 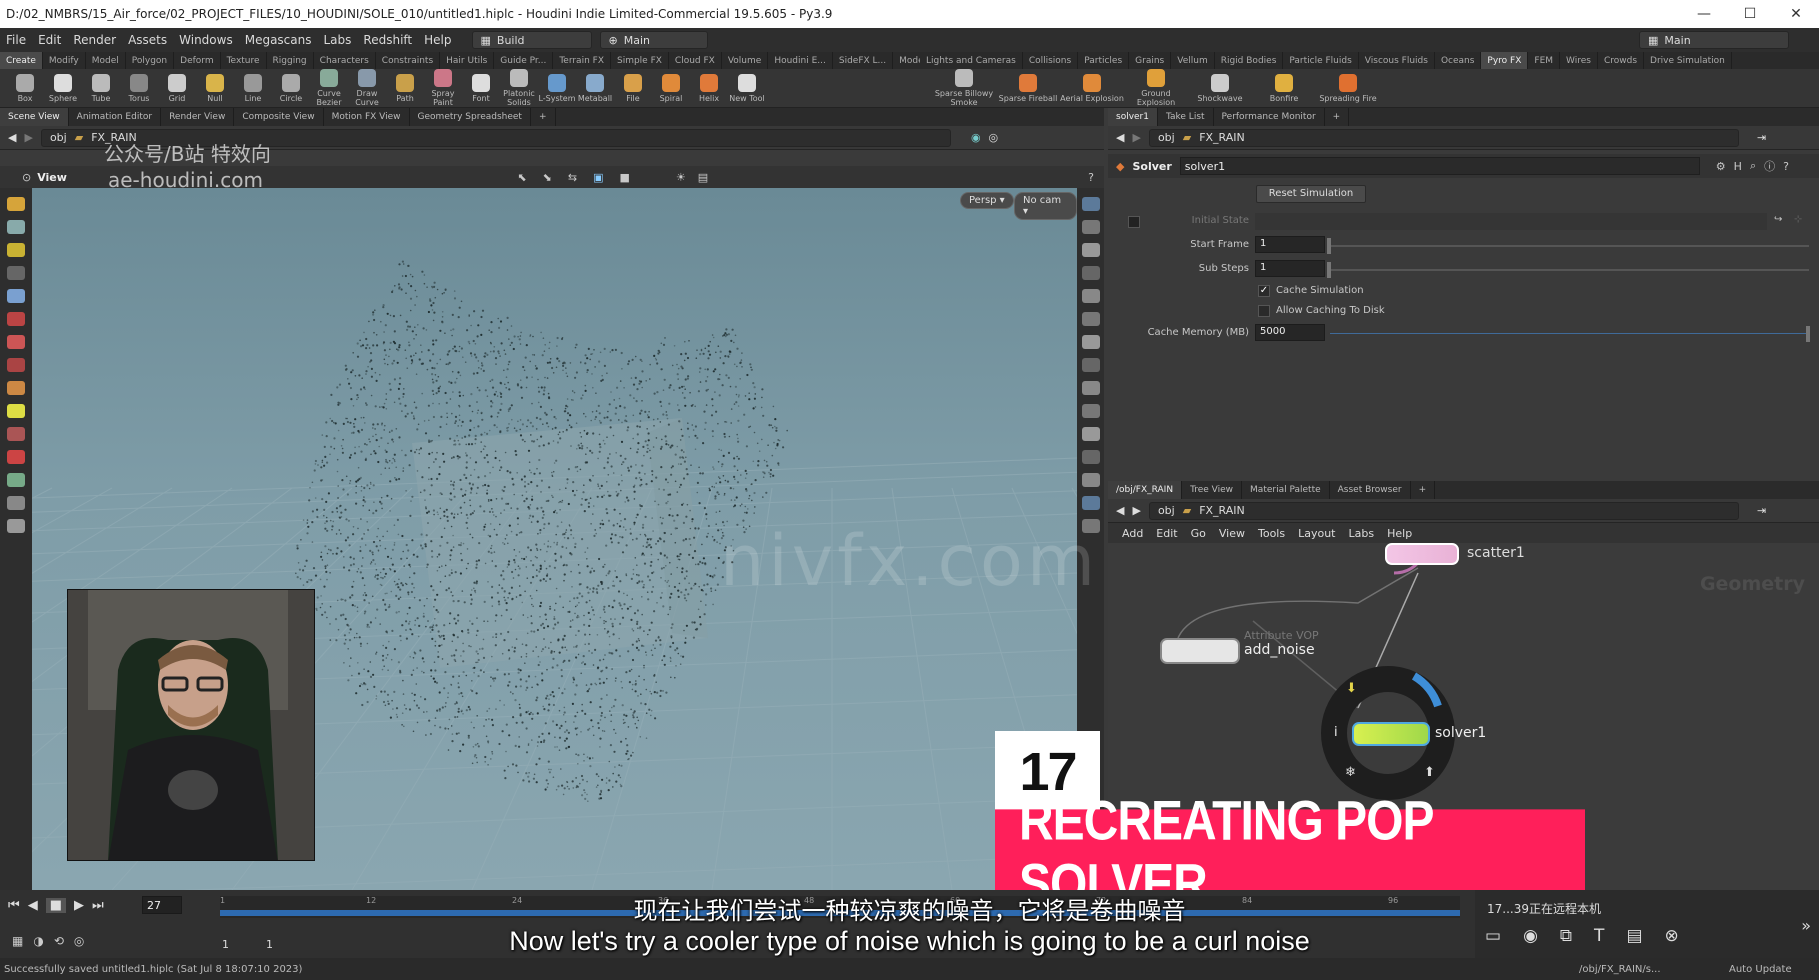 I want to click on shelf-tool: File, so click(x=633, y=88).